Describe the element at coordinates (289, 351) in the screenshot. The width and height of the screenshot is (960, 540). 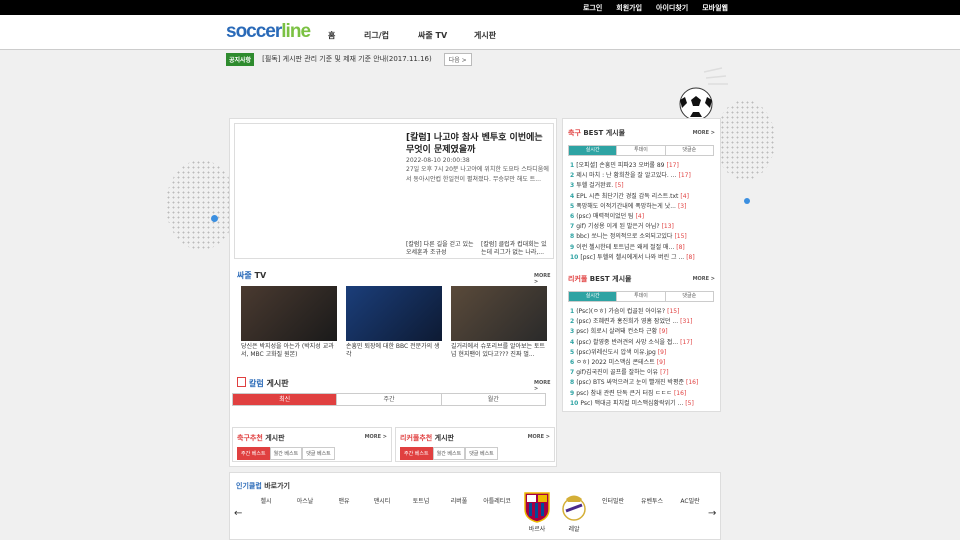
I see `video-caption: 당신은 박지성을 아는가 (박지성 교과서, MBC 고화질 원본)` at that location.